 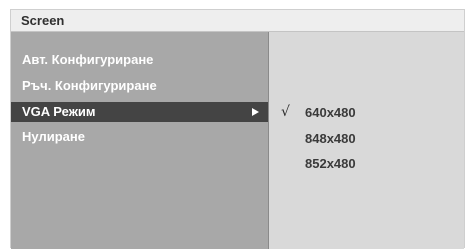 What do you see at coordinates (139, 112) in the screenshot?
I see `menu-item-vga-mode: VGA Режим` at bounding box center [139, 112].